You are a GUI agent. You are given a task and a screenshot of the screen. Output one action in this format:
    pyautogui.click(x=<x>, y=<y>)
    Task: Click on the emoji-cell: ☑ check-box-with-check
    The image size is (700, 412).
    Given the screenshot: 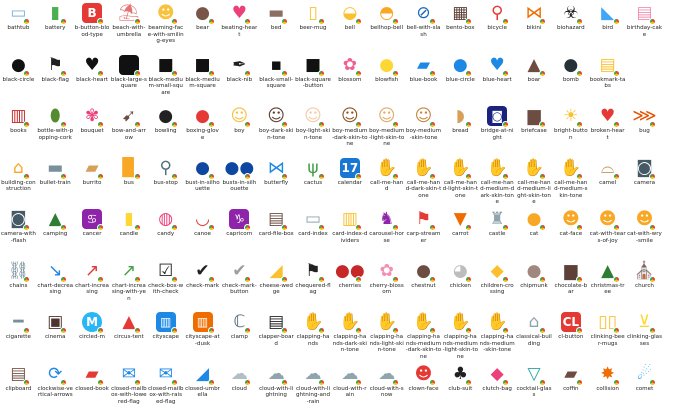 What is the action you would take?
    pyautogui.click(x=165, y=284)
    